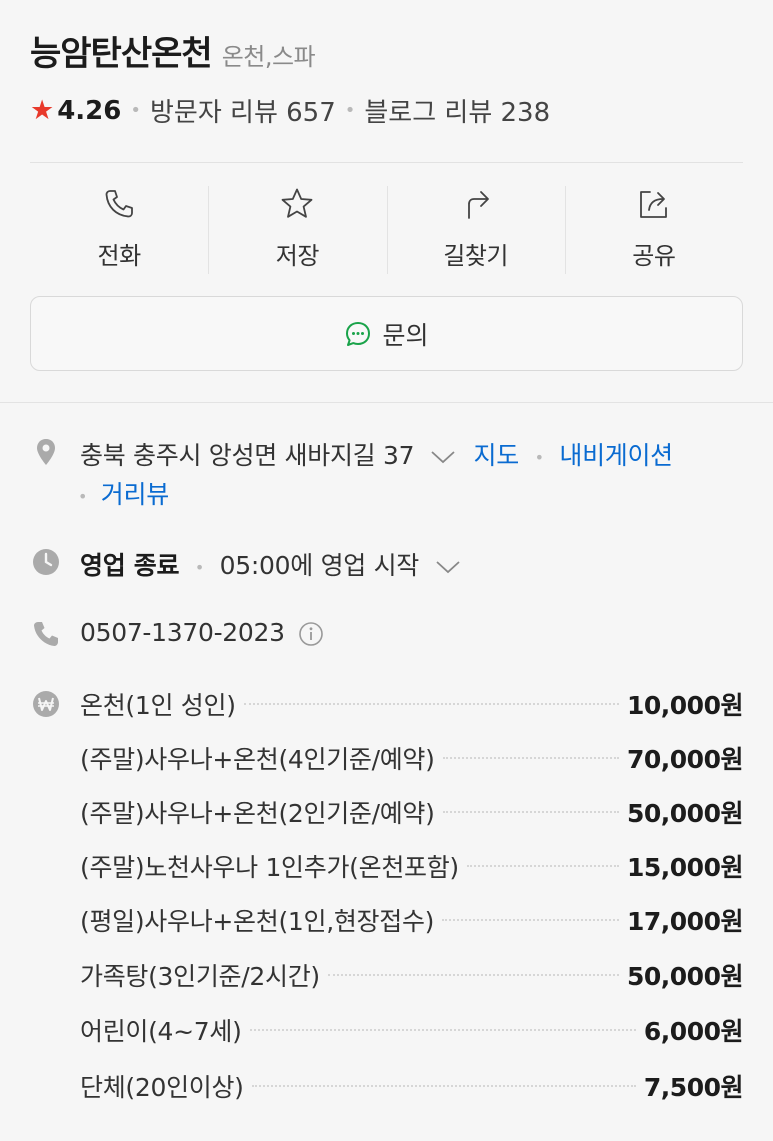 The width and height of the screenshot is (773, 1141). I want to click on business-status: 영업 종료, so click(130, 565).